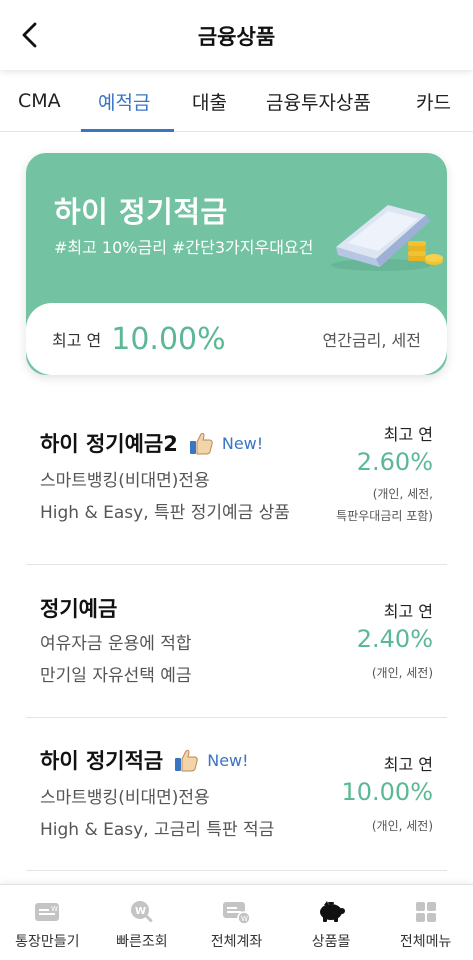 The height and width of the screenshot is (960, 473). I want to click on app-header: 금융상품, so click(236, 35).